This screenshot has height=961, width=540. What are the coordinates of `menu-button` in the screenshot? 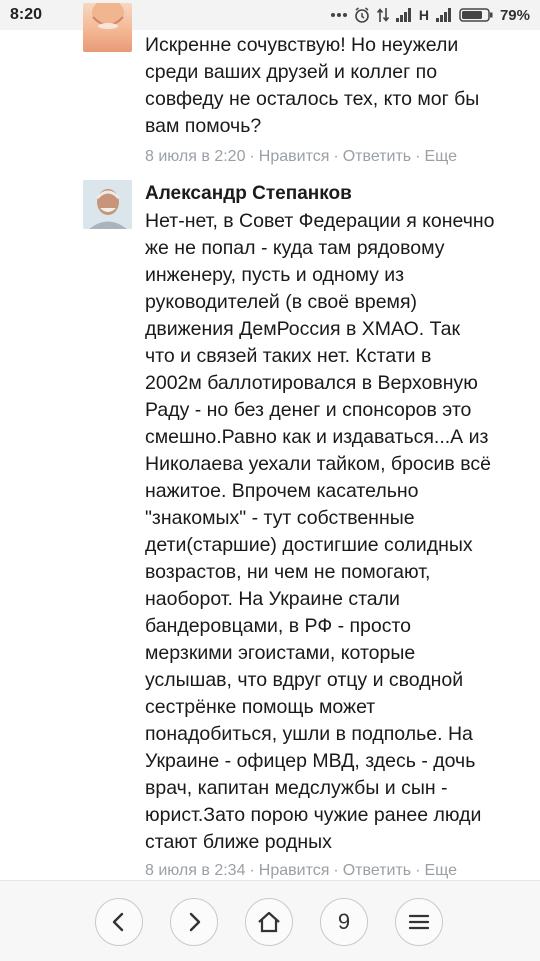 It's located at (419, 922).